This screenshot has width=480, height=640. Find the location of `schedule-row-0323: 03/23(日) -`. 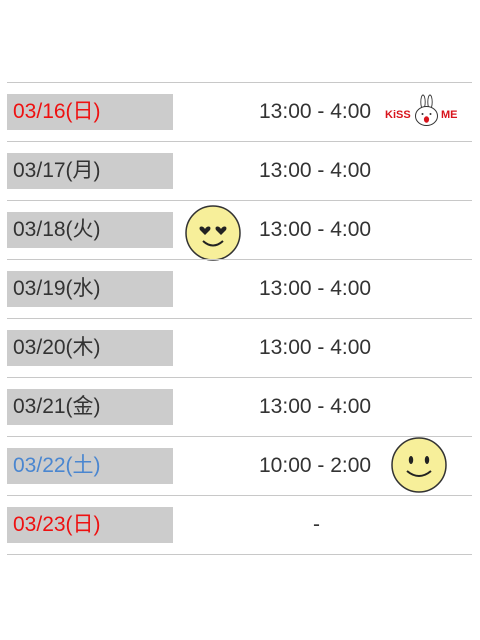

schedule-row-0323: 03/23(日) - is located at coordinates (239, 525).